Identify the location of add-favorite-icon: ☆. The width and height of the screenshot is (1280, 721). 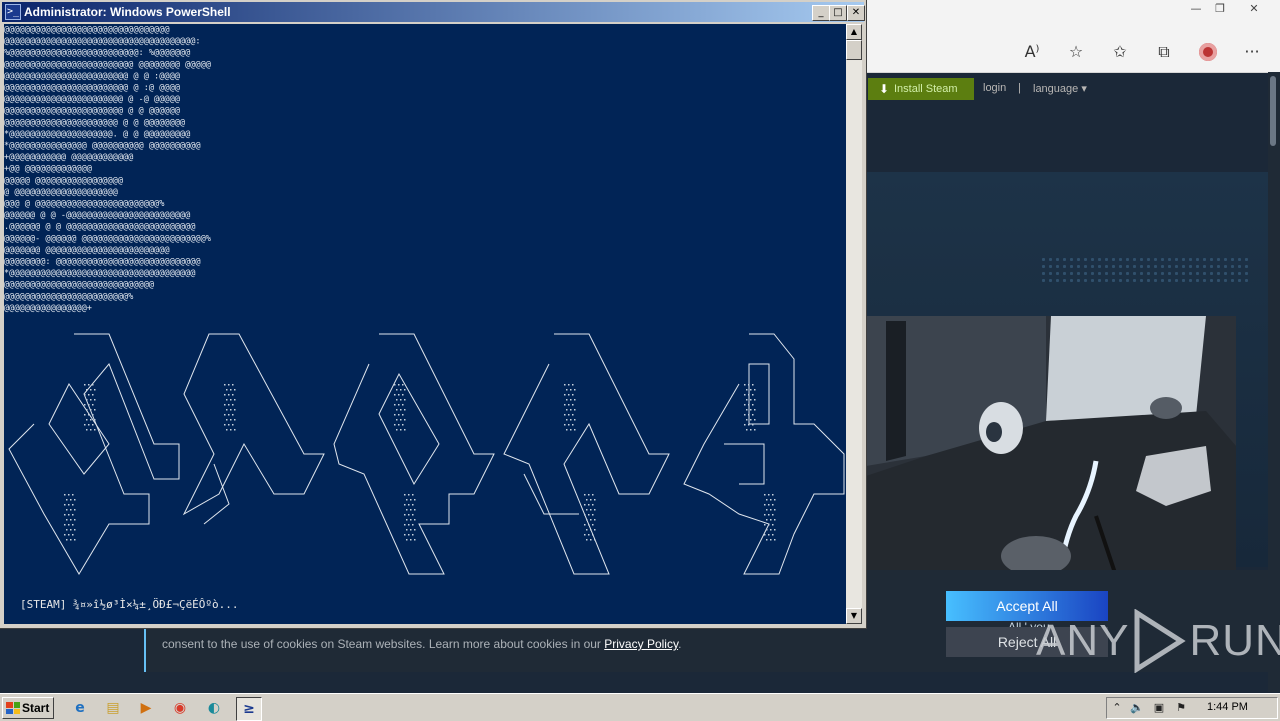
(1076, 52).